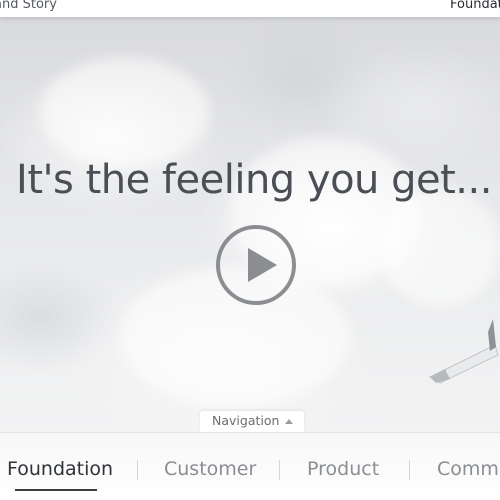 The height and width of the screenshot is (500, 500). What do you see at coordinates (463, 351) in the screenshot?
I see `airplane-wing-image` at bounding box center [463, 351].